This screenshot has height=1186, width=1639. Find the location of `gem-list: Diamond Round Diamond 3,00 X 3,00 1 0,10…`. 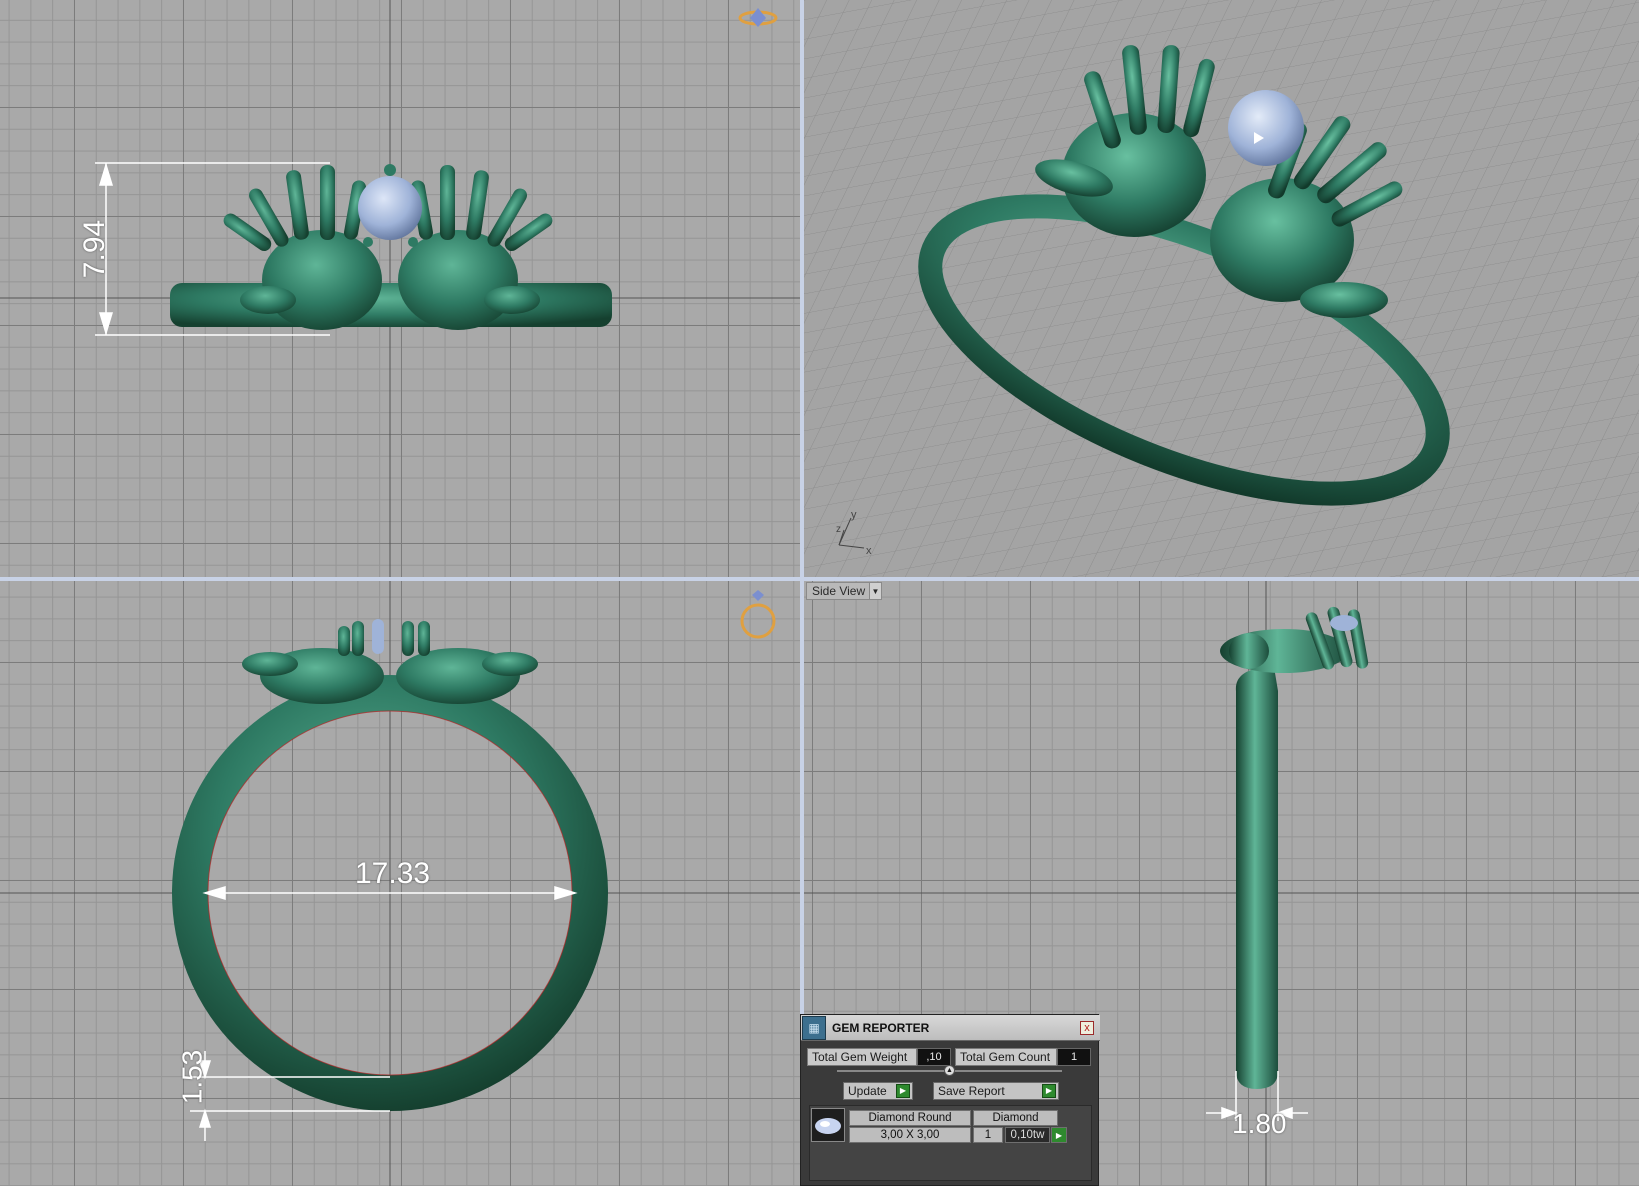

gem-list: Diamond Round Diamond 3,00 X 3,00 1 0,10… is located at coordinates (950, 1143).